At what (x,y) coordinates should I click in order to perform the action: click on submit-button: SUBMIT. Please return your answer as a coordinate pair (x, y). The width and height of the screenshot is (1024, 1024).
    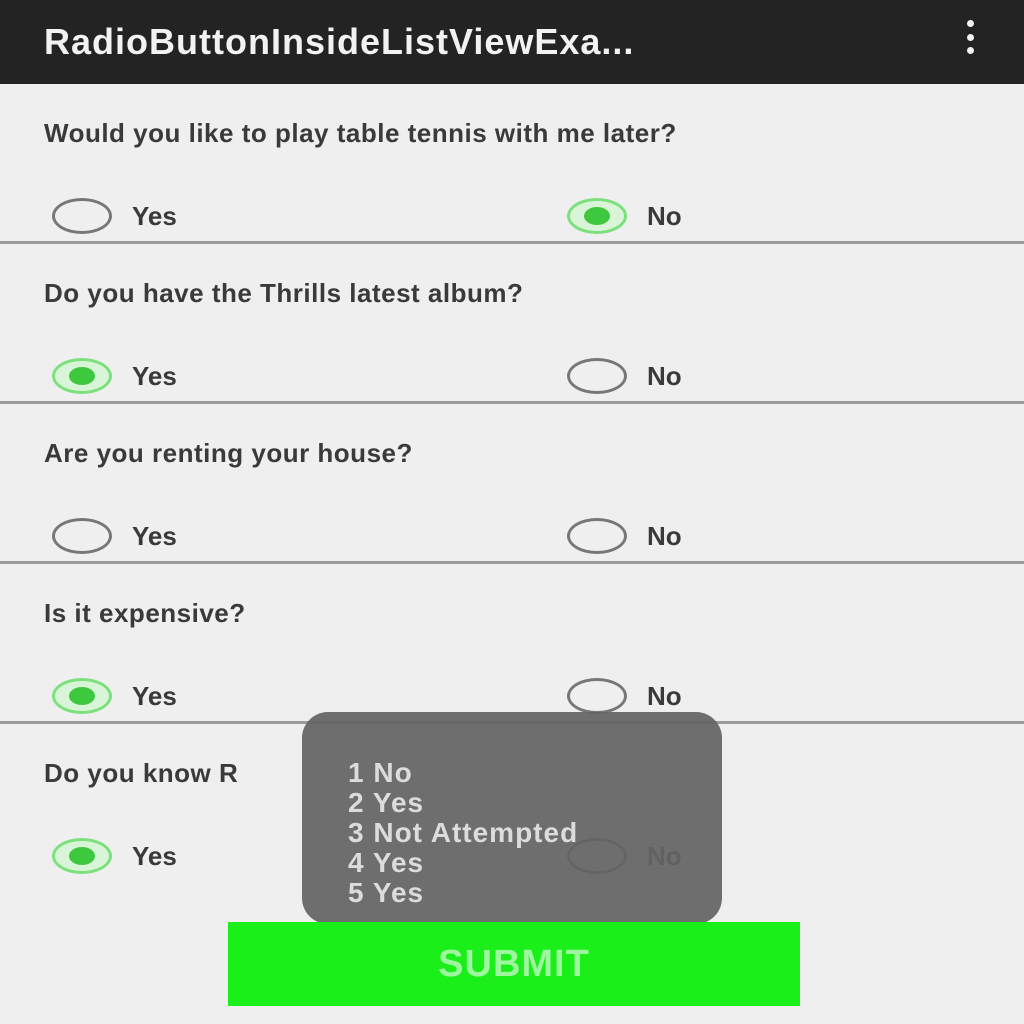
    Looking at the image, I should click on (514, 964).